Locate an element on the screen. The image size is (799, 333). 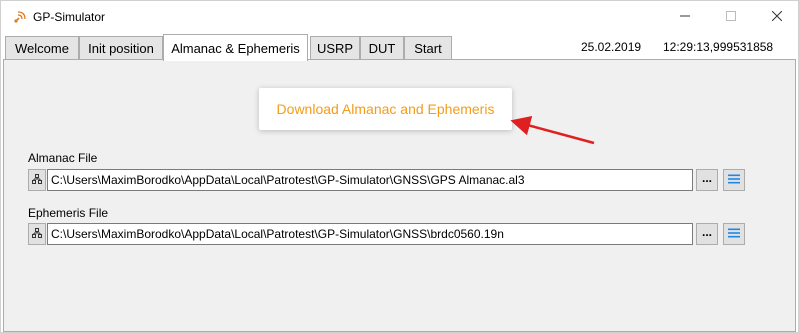
tab-label: DUT is located at coordinates (382, 48).